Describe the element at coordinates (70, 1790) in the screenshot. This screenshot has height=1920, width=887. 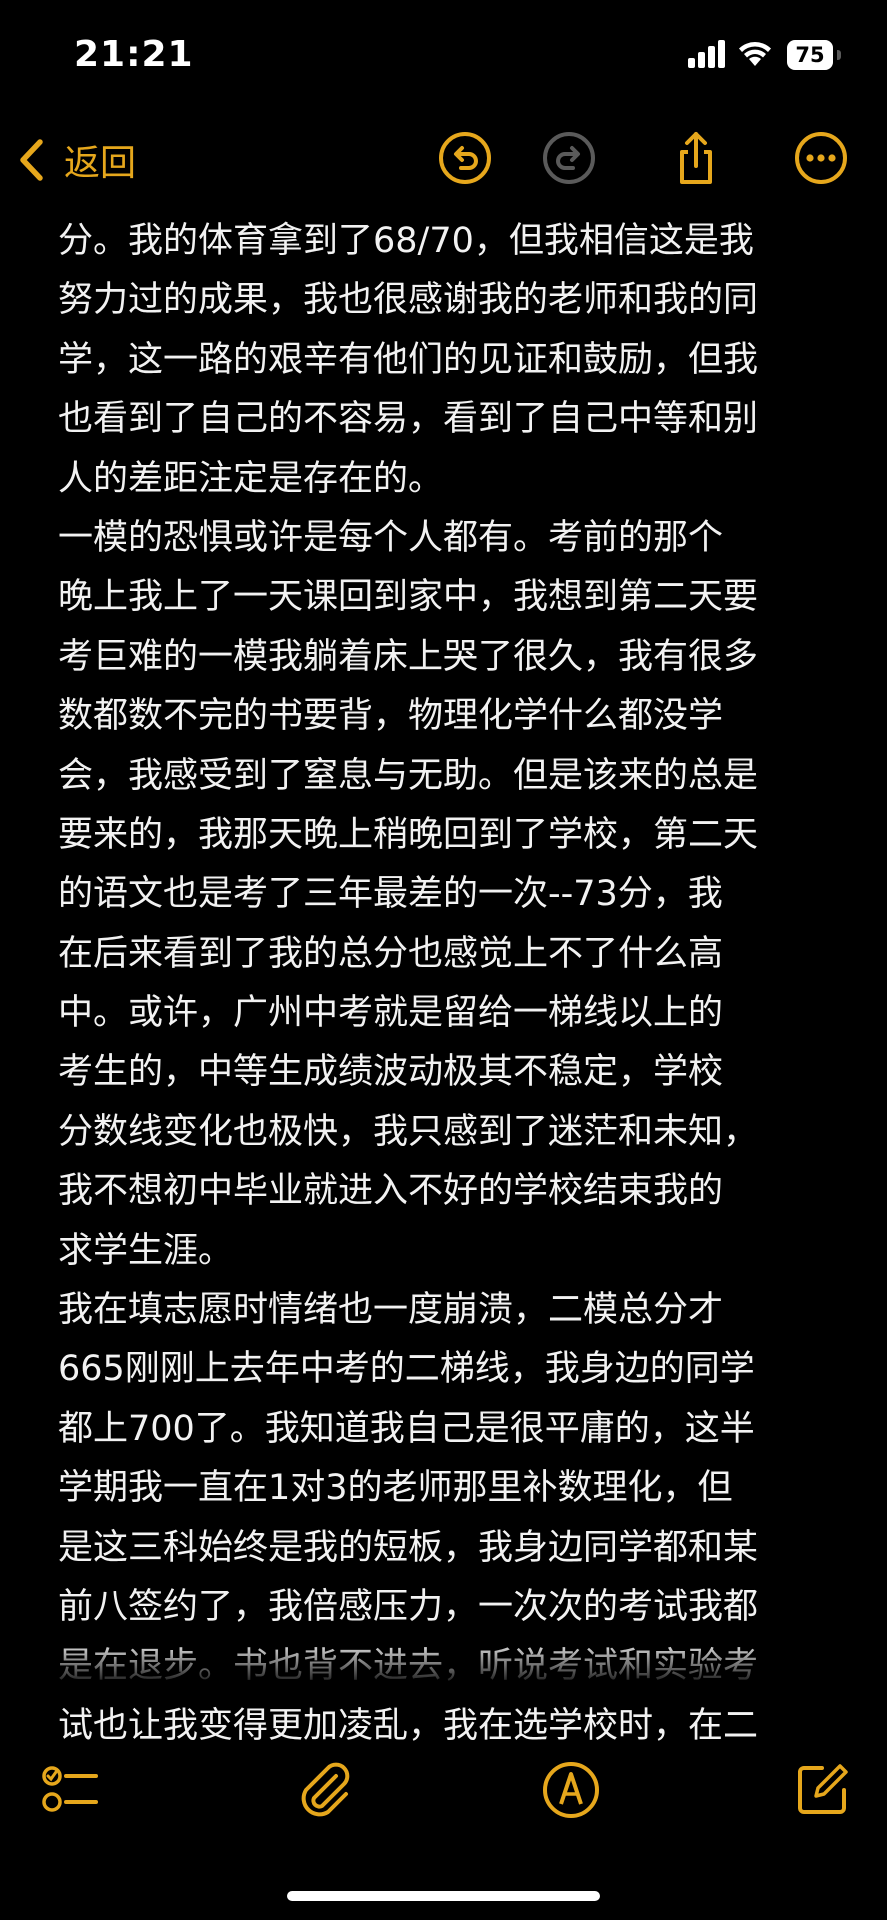
I see `checklist-icon` at that location.